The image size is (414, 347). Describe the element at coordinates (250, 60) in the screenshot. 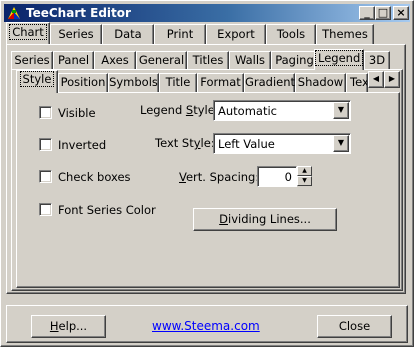

I see `tab-walls: Walls` at that location.